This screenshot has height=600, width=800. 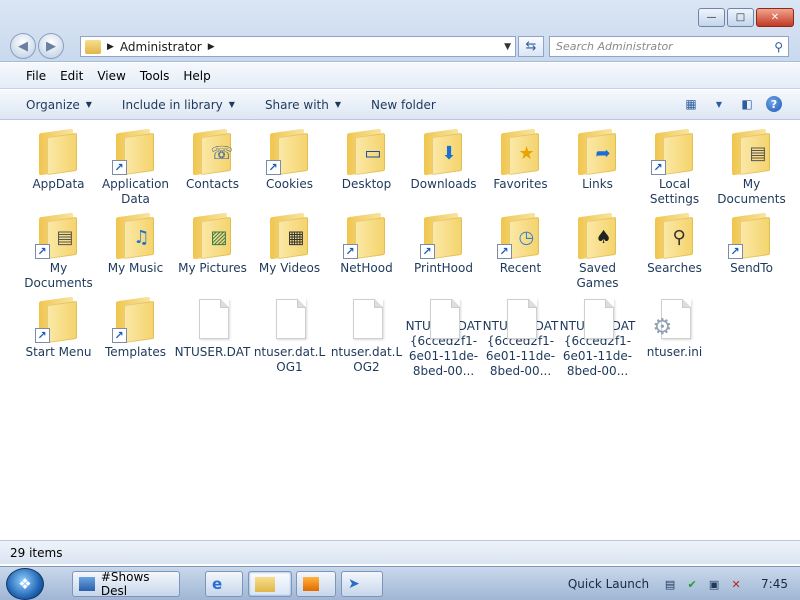 I want to click on file-item: ⚙ ntuser.ini, so click(x=674, y=337).